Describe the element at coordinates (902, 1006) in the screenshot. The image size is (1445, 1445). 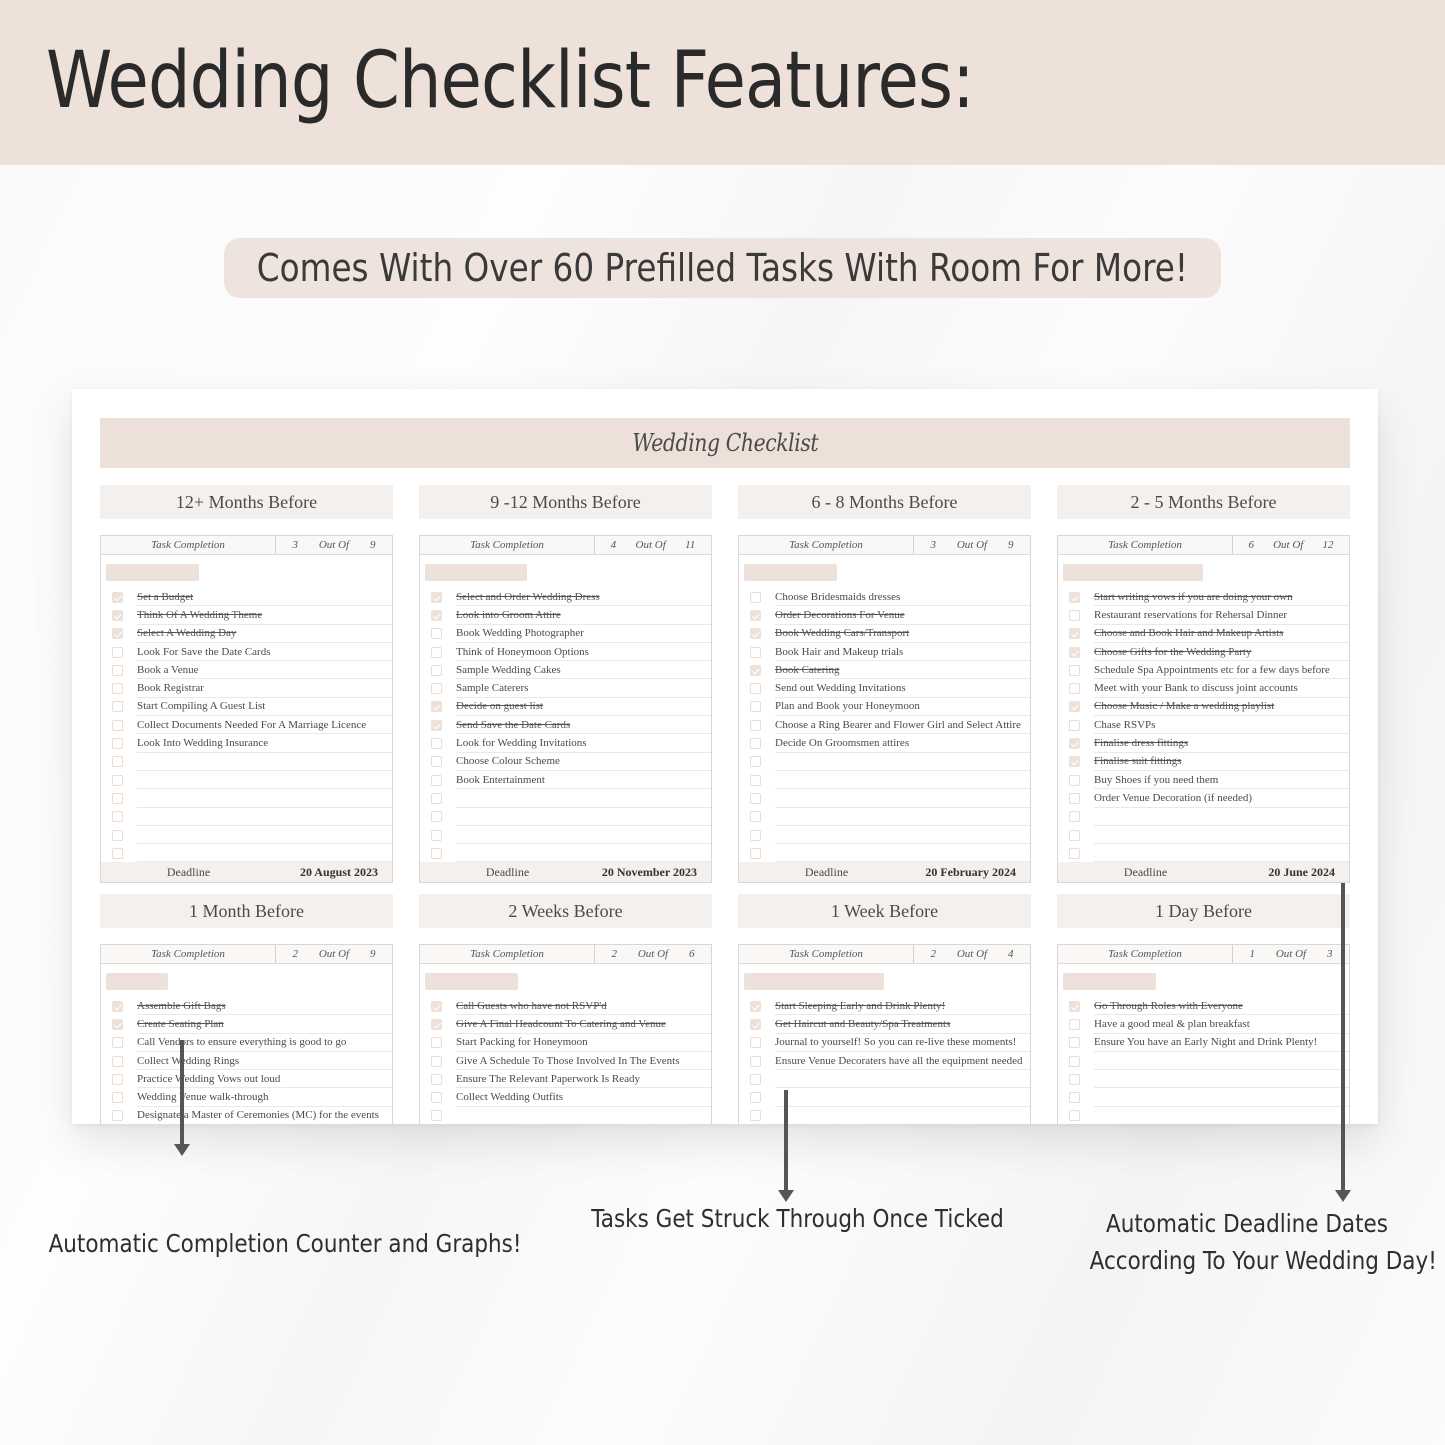
I see `task-text: Start Sleeping Early and Drink Plenty!` at that location.